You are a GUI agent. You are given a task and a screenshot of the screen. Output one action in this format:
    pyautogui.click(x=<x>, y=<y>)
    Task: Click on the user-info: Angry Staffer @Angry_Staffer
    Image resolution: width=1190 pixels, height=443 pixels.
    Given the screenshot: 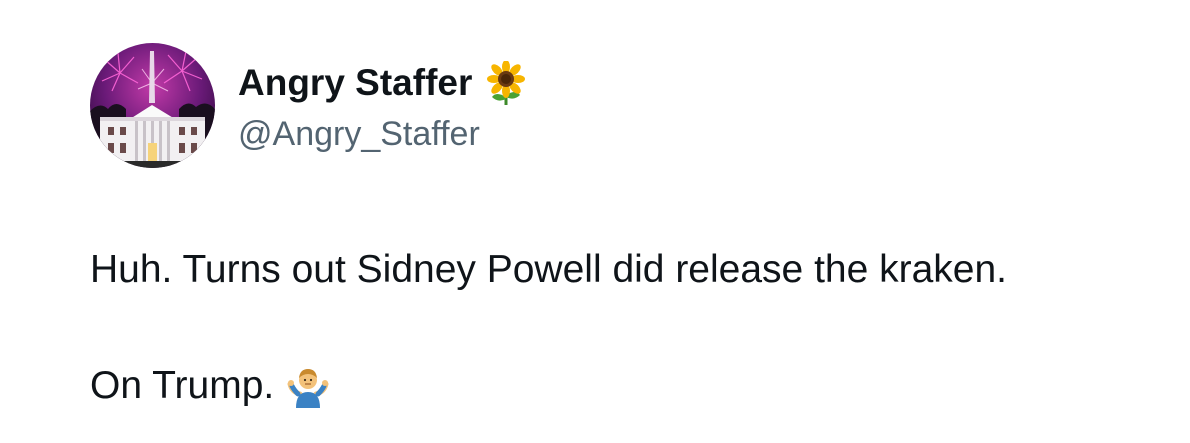 What is the action you would take?
    pyautogui.click(x=382, y=106)
    